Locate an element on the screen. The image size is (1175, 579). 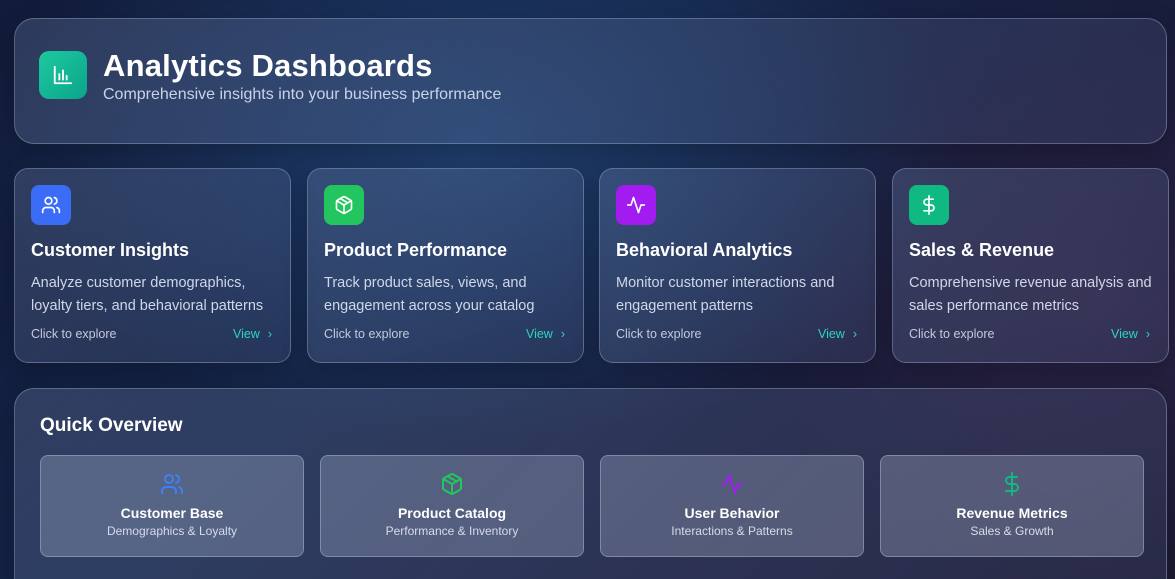
card-title: Customer Insights is located at coordinates (110, 250).